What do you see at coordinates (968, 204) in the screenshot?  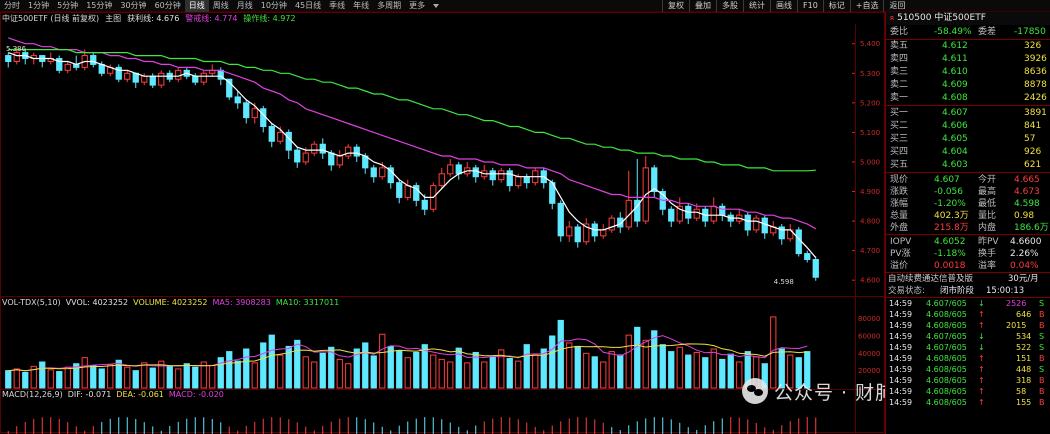 I see `quote-row: 涨幅 -1.20% 最低 4.598` at bounding box center [968, 204].